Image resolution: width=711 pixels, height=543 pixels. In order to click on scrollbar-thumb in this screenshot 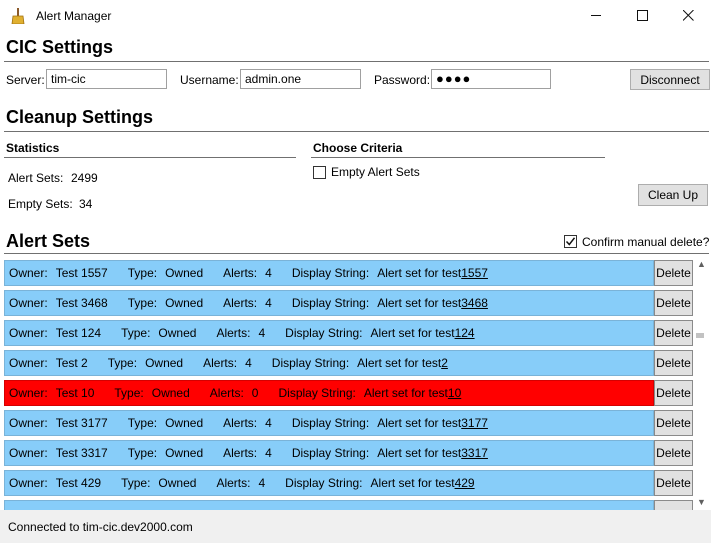, I will do `click(700, 335)`.